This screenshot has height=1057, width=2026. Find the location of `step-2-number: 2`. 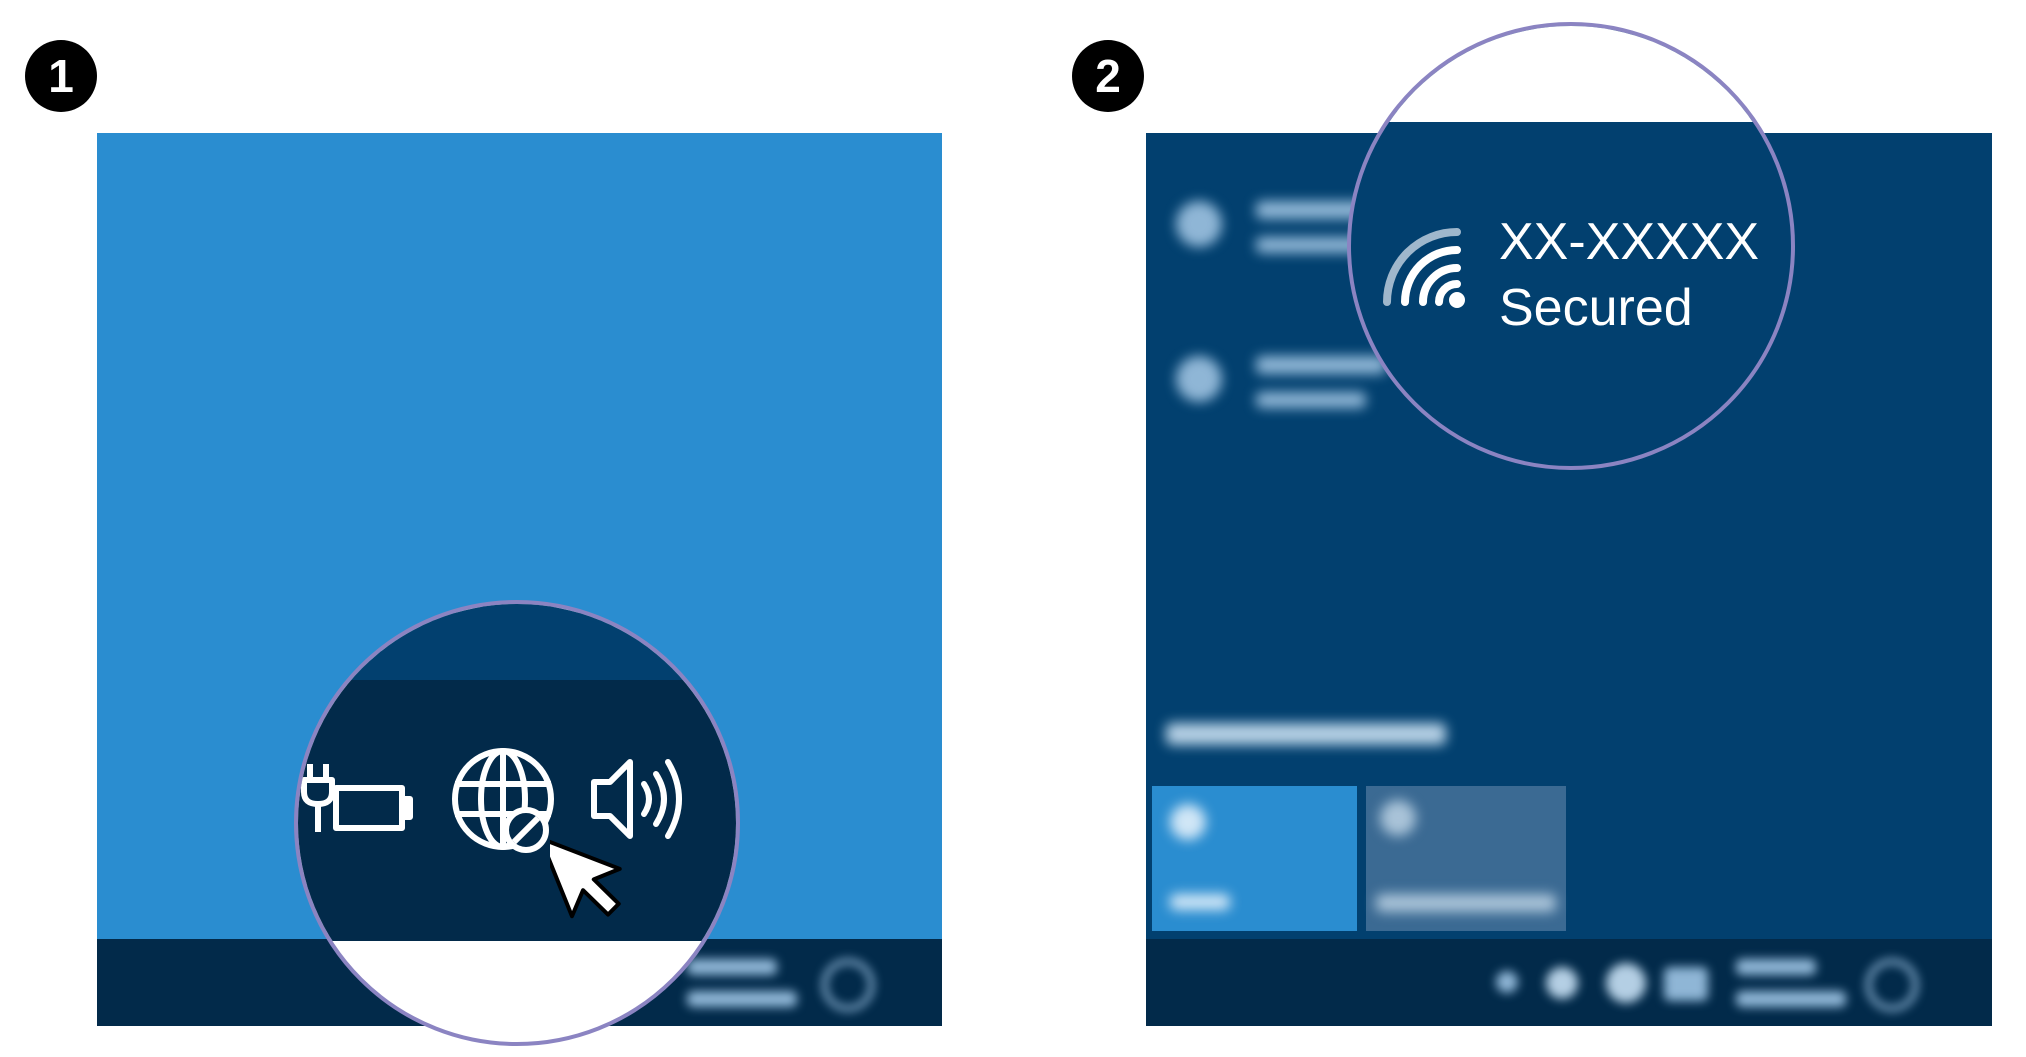

step-2-number: 2 is located at coordinates (1108, 76).